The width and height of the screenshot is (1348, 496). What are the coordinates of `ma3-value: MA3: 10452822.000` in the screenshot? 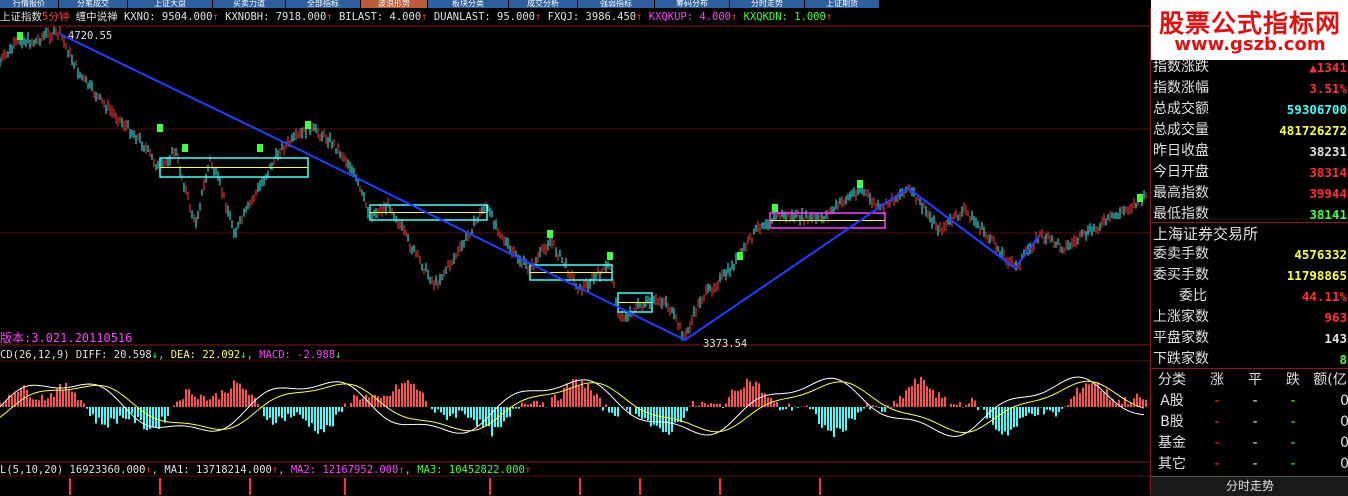 It's located at (471, 470).